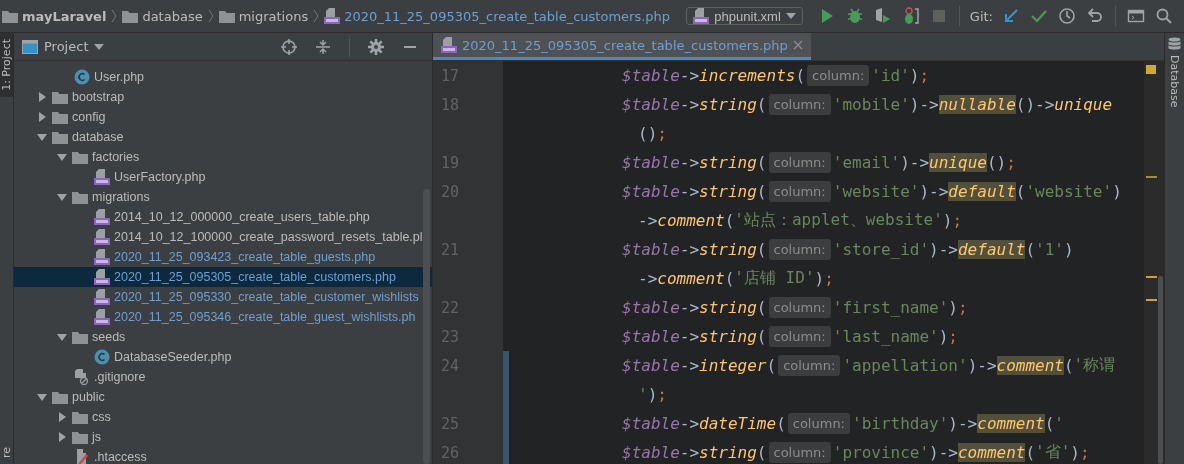 This screenshot has height=464, width=1184. What do you see at coordinates (6, 65) in the screenshot?
I see `tool-window-tab: 1: Project` at bounding box center [6, 65].